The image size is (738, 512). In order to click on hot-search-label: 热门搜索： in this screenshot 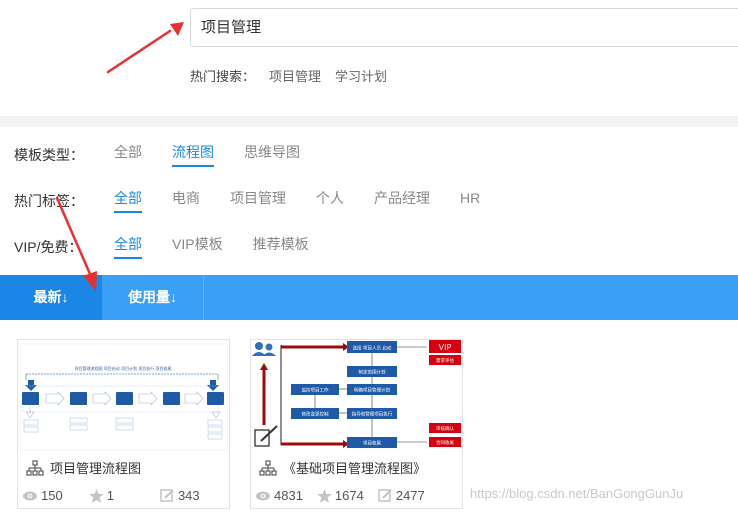, I will do `click(223, 76)`.